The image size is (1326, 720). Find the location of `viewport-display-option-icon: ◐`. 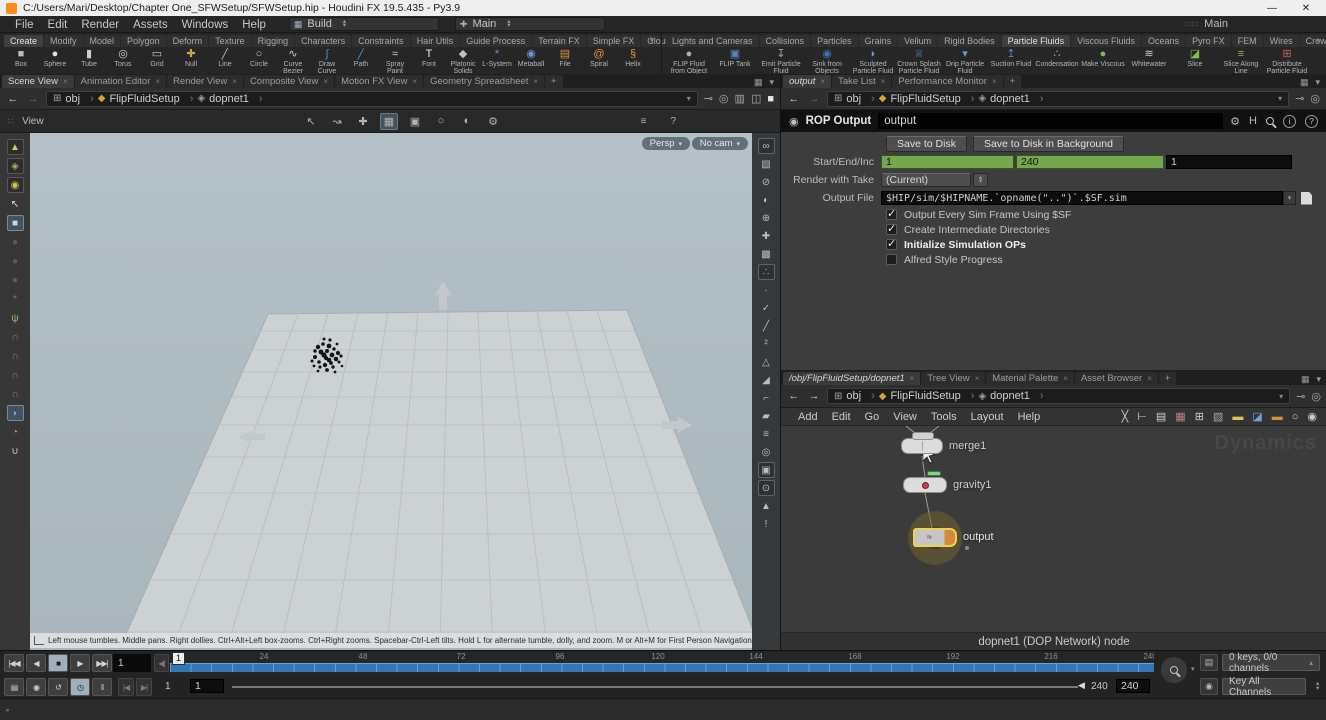

viewport-display-option-icon: ◐ is located at coordinates (766, 200).